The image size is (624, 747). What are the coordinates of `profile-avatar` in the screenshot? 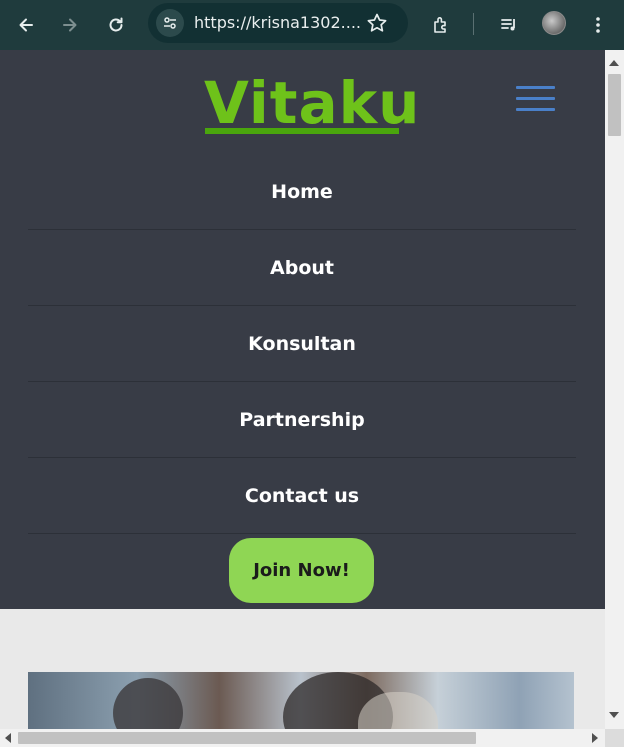 It's located at (554, 23).